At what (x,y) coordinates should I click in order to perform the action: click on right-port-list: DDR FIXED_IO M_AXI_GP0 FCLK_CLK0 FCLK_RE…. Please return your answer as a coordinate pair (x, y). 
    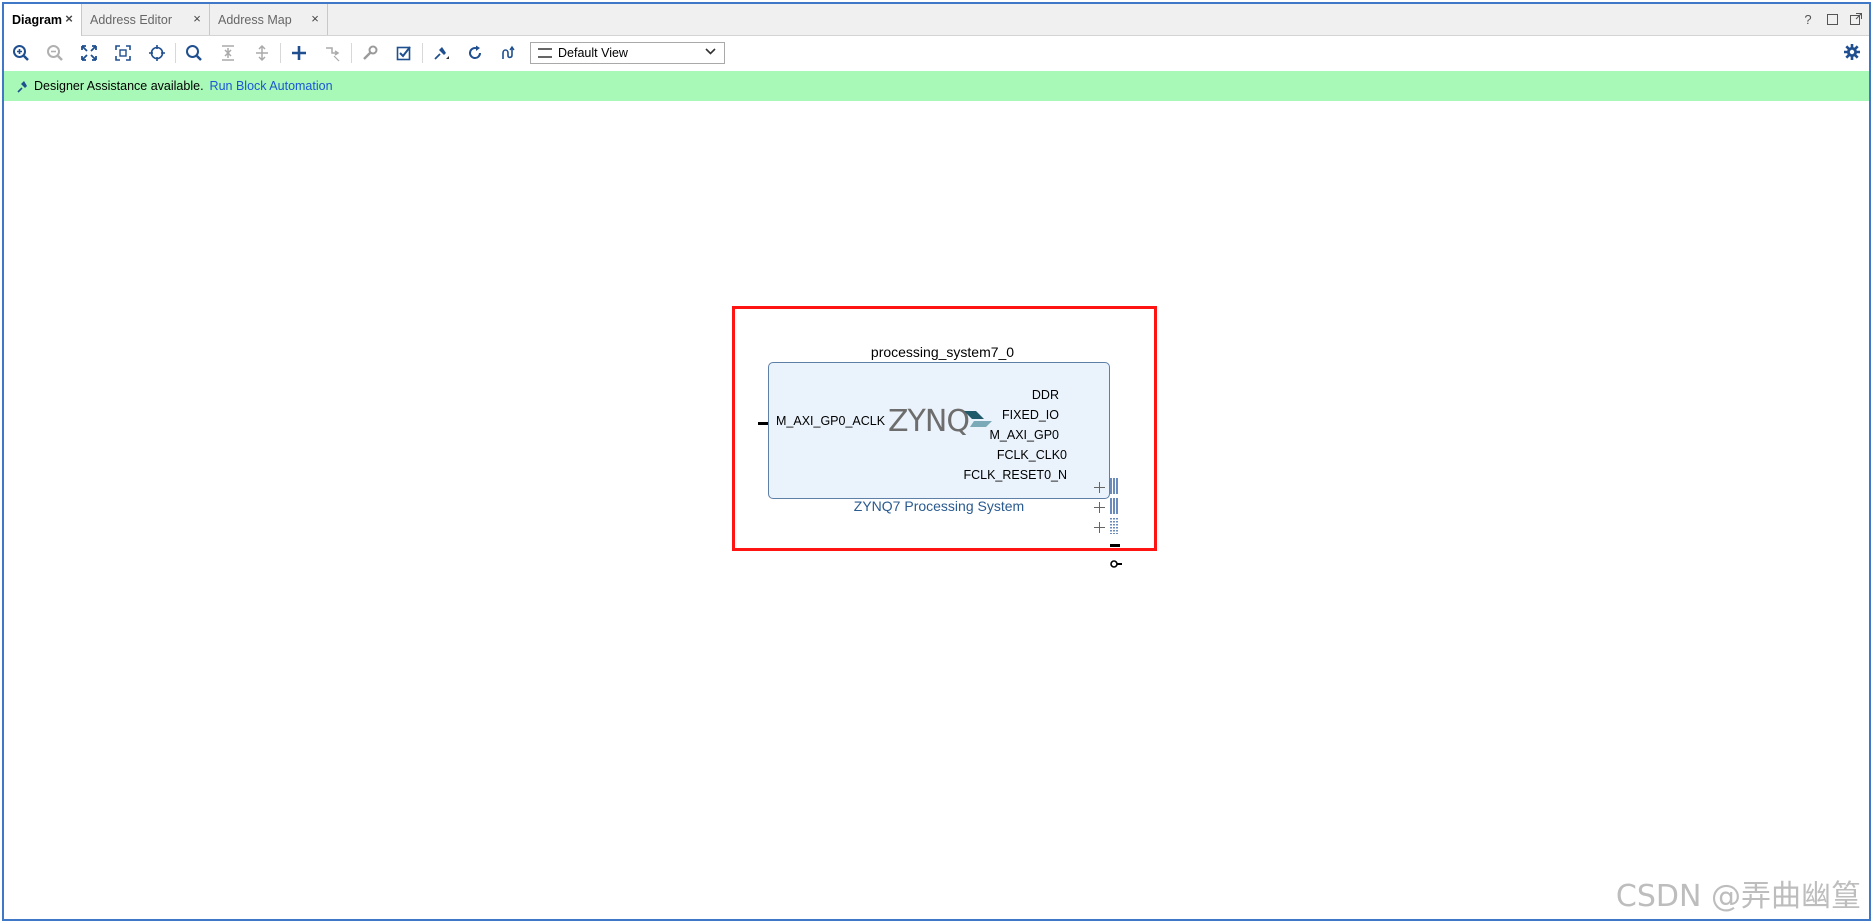
    Looking at the image, I should click on (1004, 434).